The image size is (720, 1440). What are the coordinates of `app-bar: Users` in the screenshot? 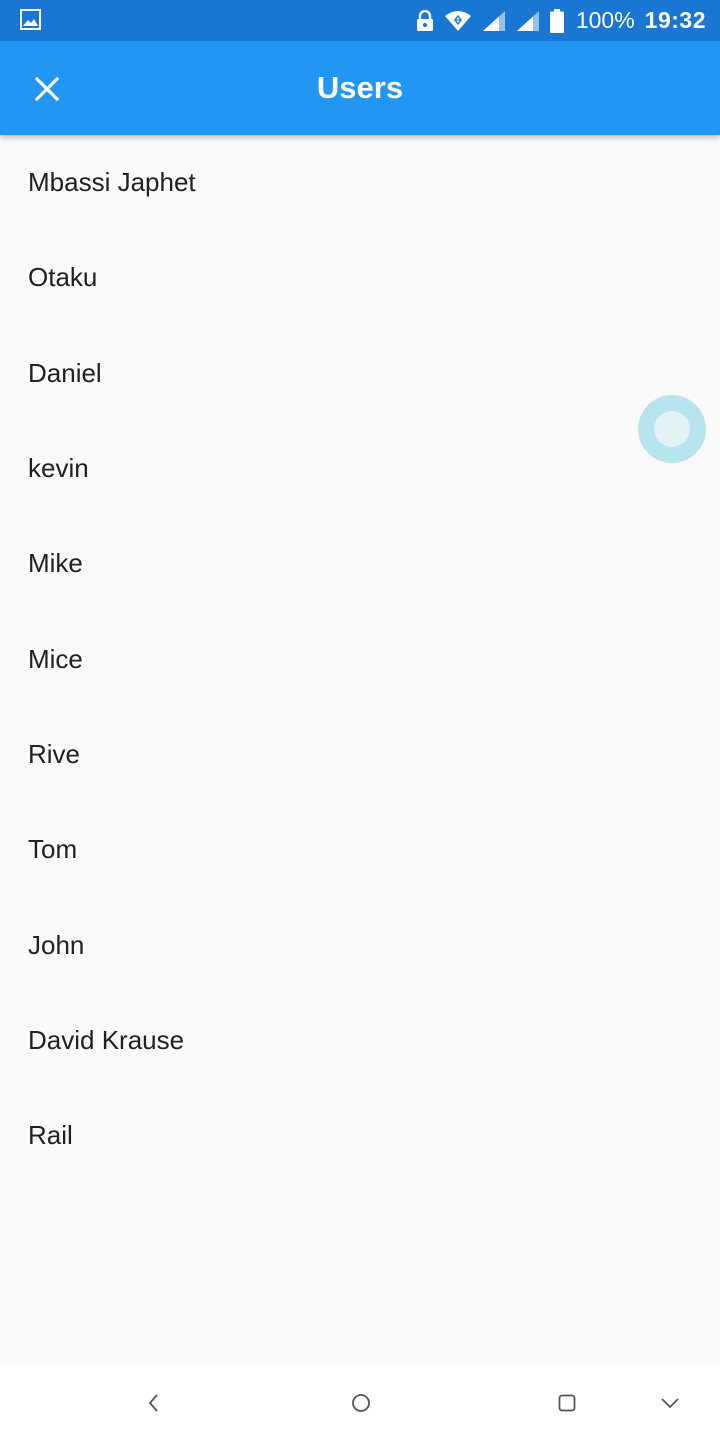 It's located at (360, 88).